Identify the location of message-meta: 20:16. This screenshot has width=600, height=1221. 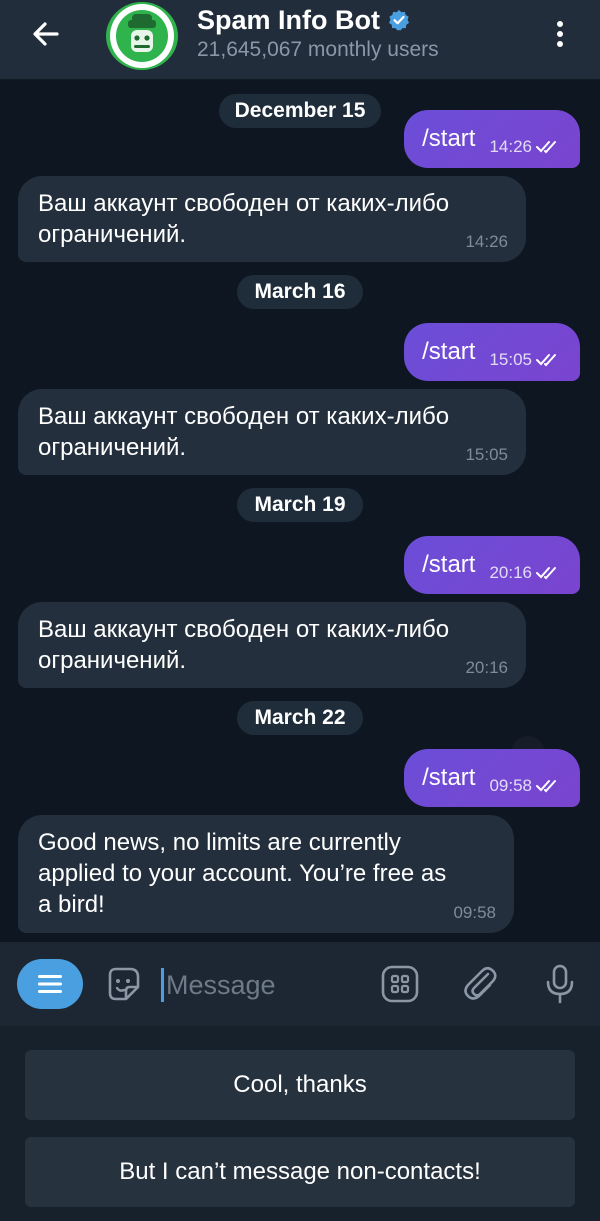
(525, 573).